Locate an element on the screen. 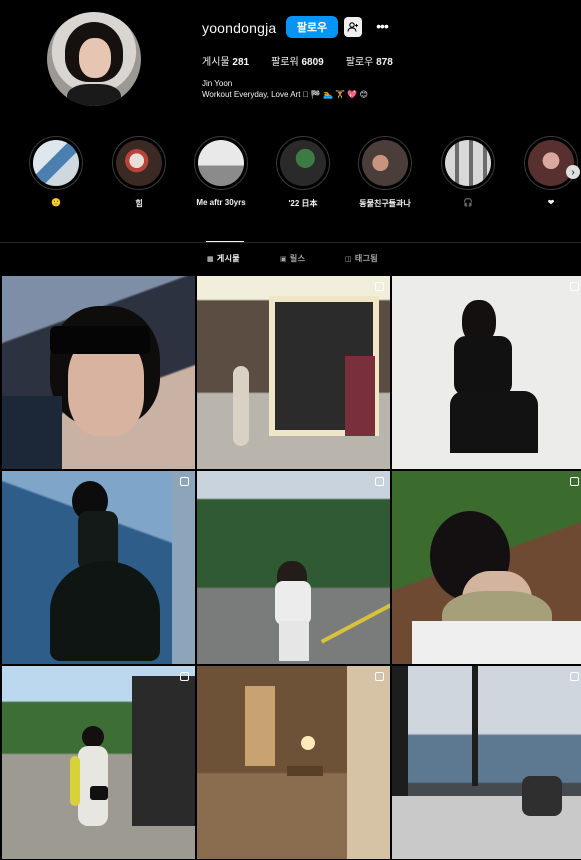 This screenshot has width=581, height=860. tab-reels: ▣ 릴스 is located at coordinates (292, 258).